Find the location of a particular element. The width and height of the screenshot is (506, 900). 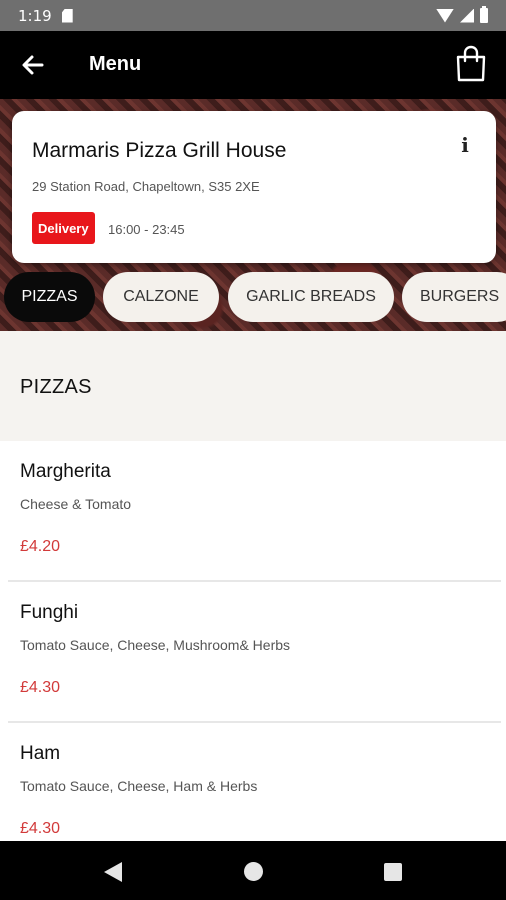

menu-item-name: Margherita is located at coordinates (65, 471).